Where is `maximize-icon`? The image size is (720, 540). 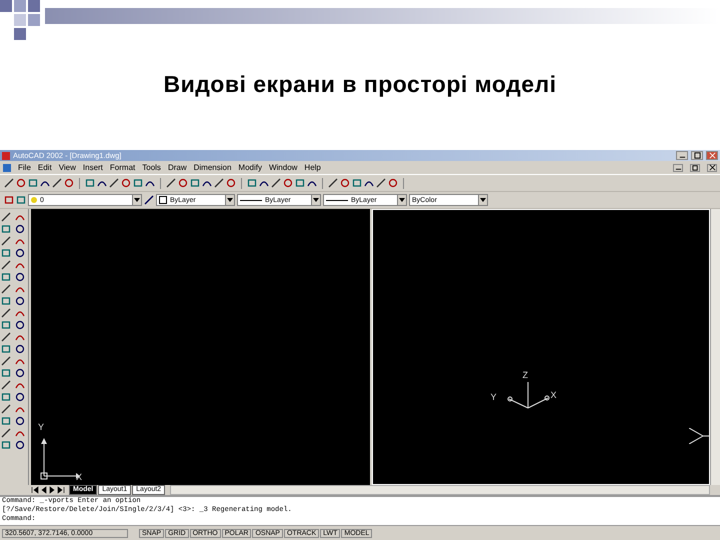
maximize-icon is located at coordinates (697, 155).